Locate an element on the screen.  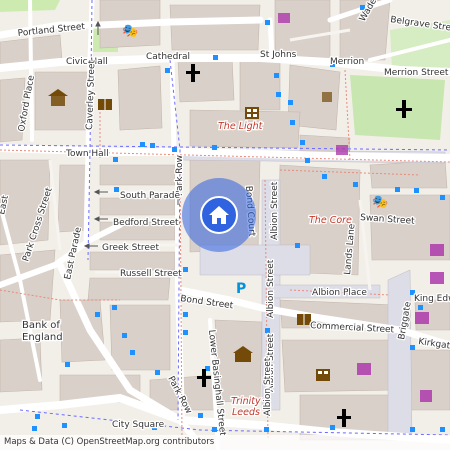
label-the-light: The Light is located at coordinates (241, 126).